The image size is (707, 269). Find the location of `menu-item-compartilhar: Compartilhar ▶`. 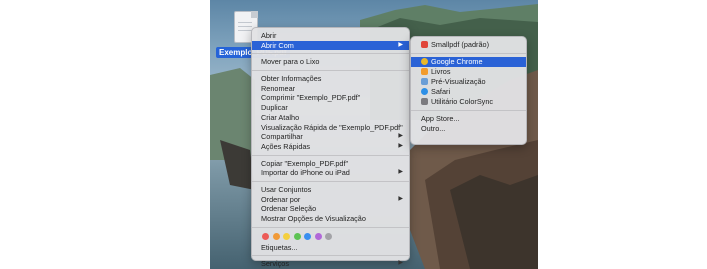

menu-item-compartilhar: Compartilhar ▶ is located at coordinates (330, 137).